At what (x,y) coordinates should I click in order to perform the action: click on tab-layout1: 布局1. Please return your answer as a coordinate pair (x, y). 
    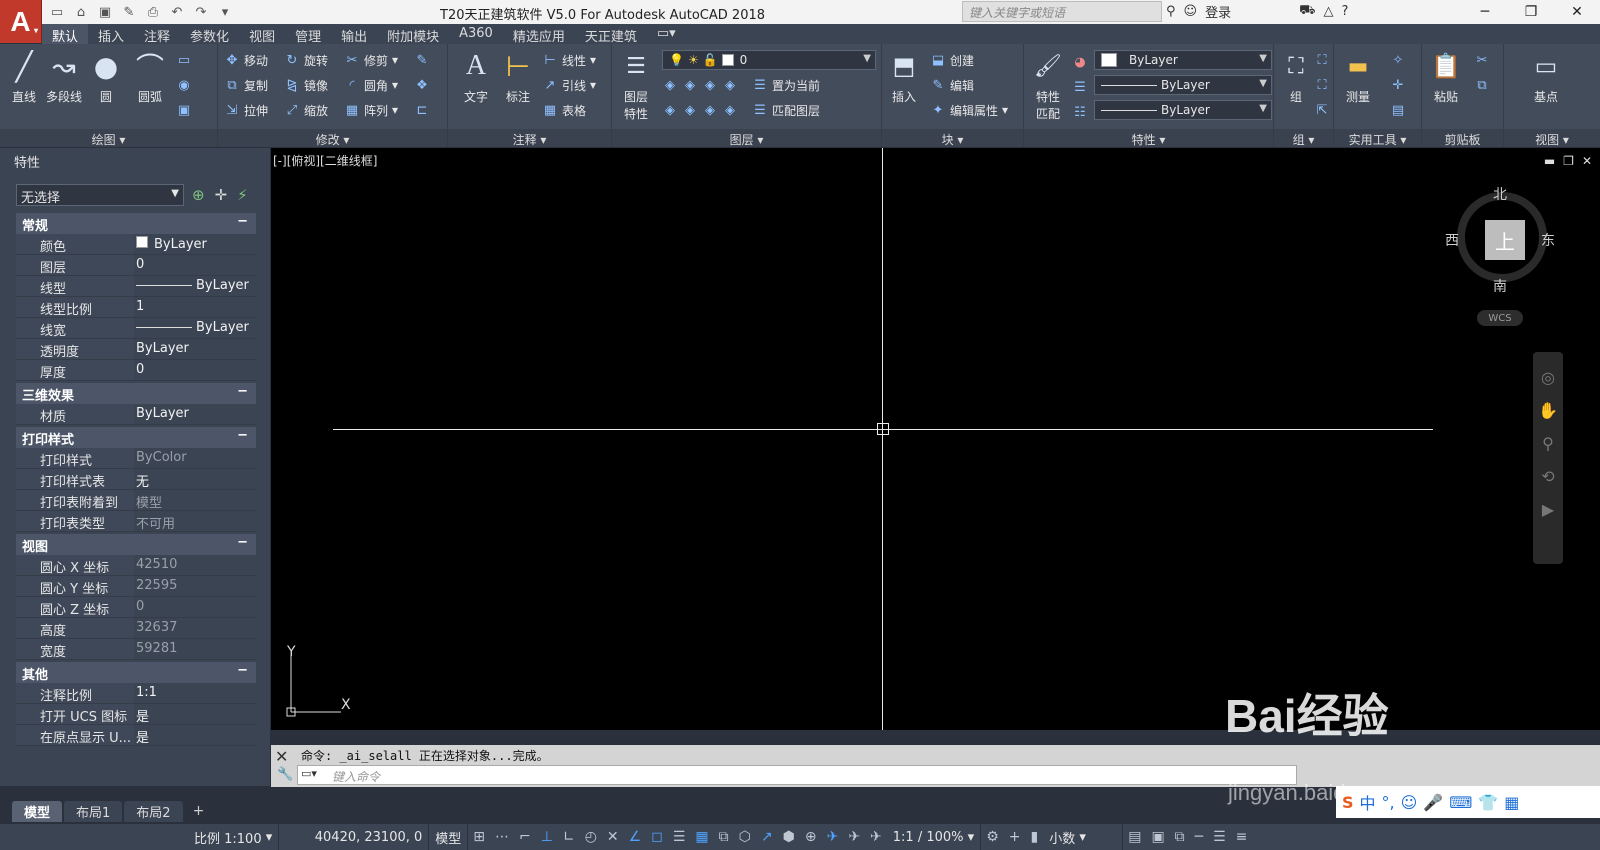
    Looking at the image, I should click on (93, 811).